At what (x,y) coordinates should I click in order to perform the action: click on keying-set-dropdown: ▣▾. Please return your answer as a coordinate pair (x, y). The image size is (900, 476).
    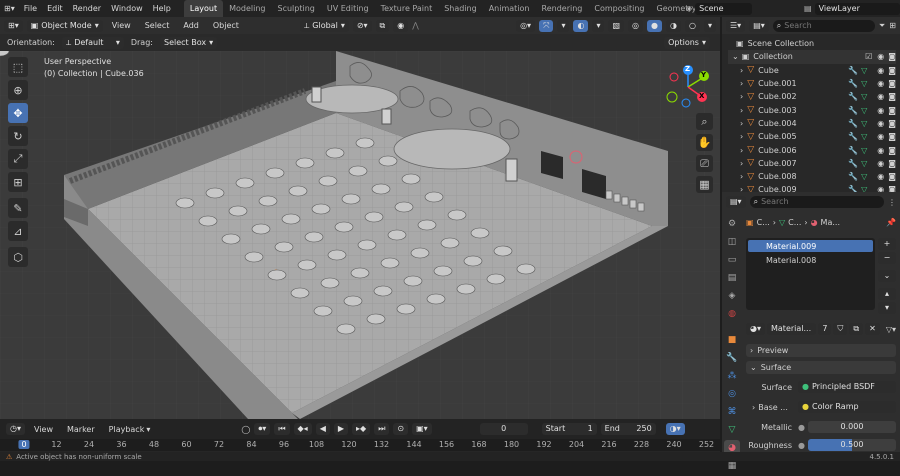
    Looking at the image, I should click on (422, 429).